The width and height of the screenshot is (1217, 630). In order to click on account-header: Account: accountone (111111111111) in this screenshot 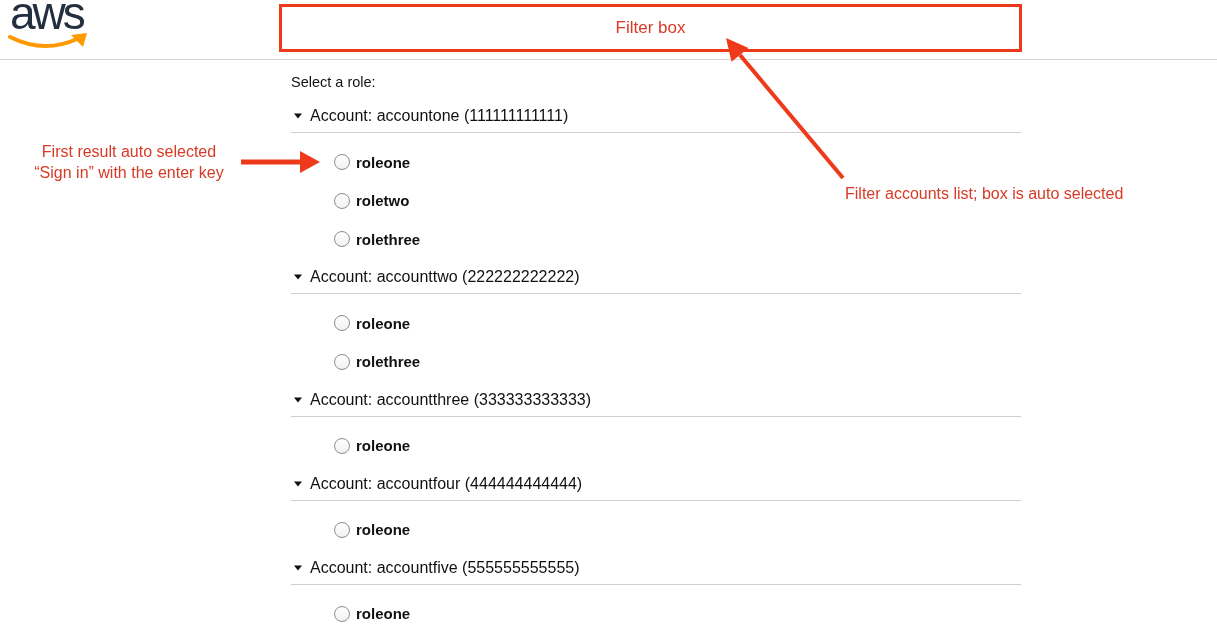, I will do `click(656, 119)`.